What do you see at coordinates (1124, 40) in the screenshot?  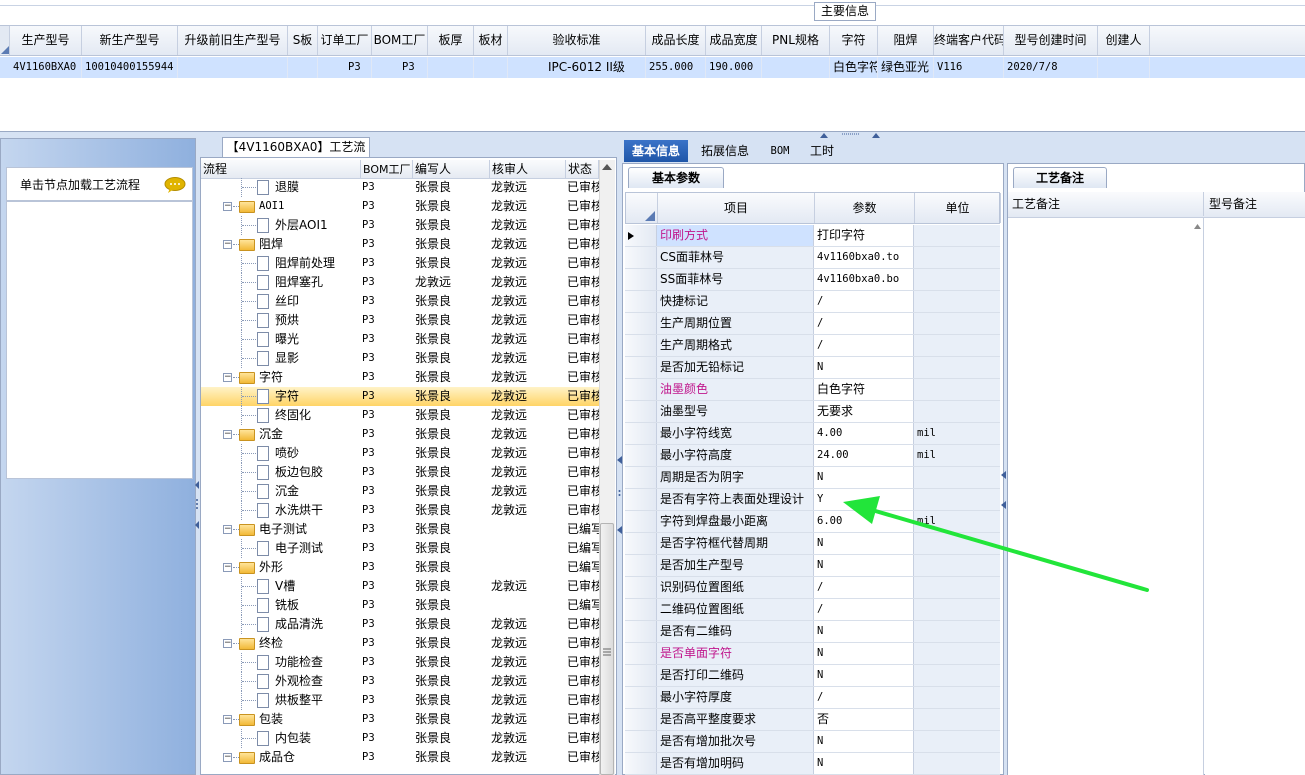 I see `column-header: 创建人` at bounding box center [1124, 40].